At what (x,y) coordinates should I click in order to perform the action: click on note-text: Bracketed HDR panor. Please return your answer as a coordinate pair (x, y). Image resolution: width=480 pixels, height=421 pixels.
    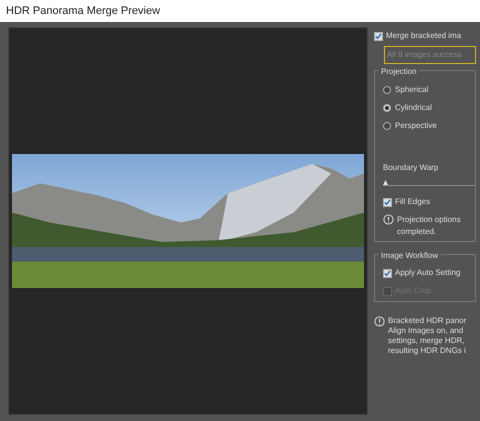
    Looking at the image, I should click on (427, 321).